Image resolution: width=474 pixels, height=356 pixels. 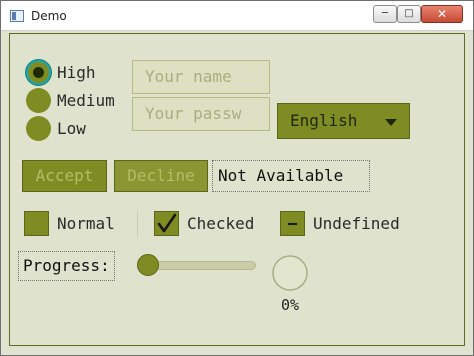 I want to click on progress-slider-thumb, so click(x=148, y=265).